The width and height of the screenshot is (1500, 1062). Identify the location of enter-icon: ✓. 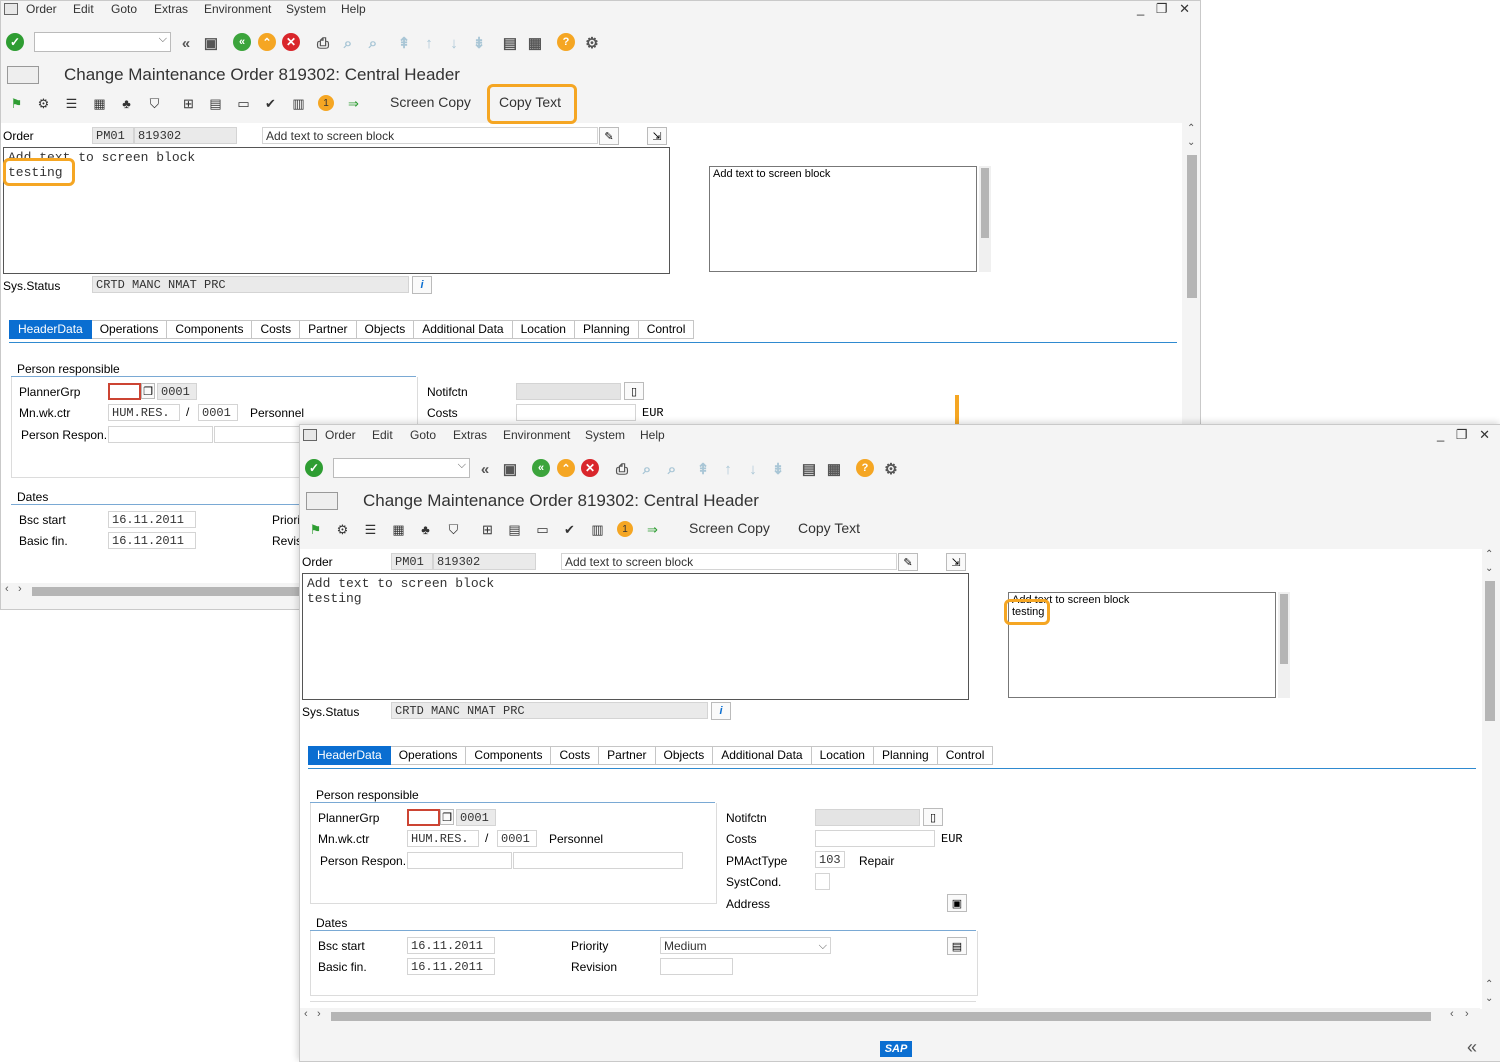
(15, 42).